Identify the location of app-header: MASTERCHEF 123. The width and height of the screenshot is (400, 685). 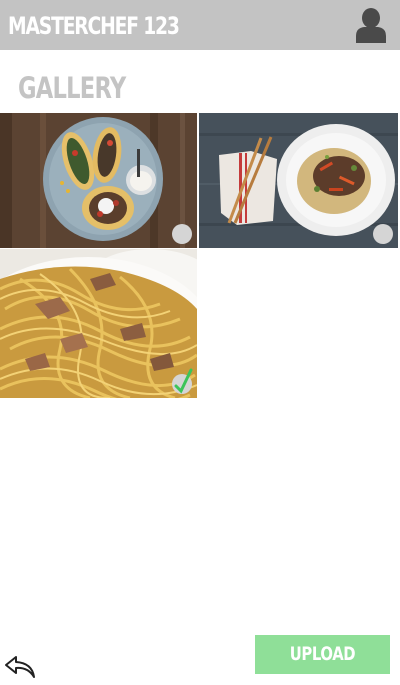
(200, 25).